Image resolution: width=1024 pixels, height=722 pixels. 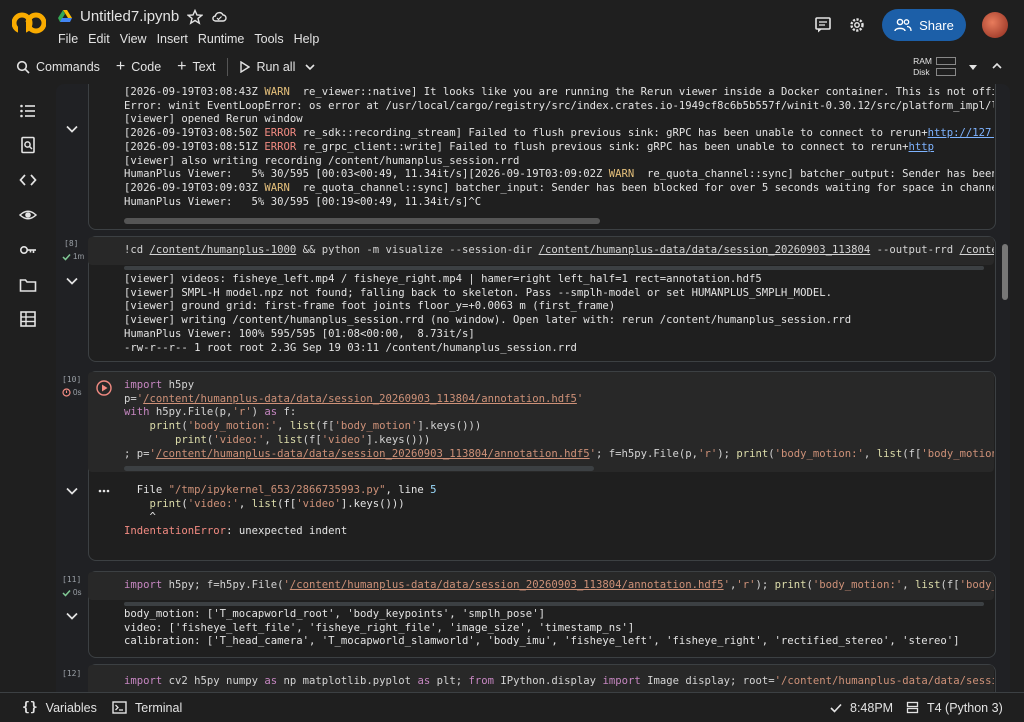 I want to click on drive-icon, so click(x=65, y=16).